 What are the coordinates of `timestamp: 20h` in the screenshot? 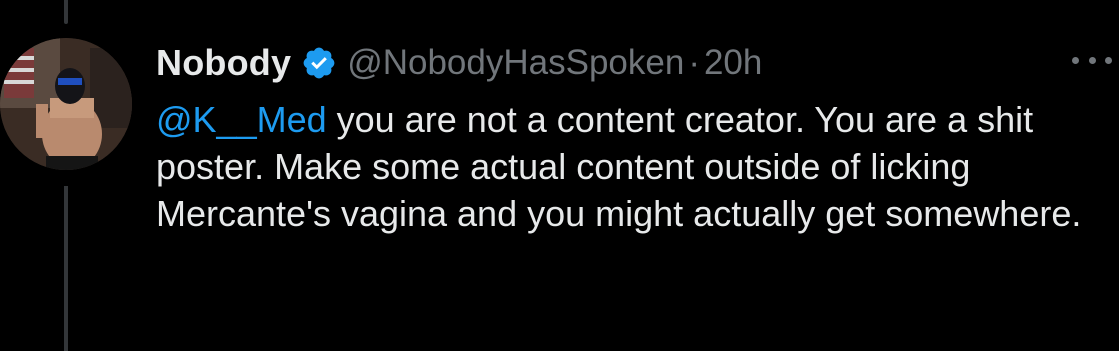 It's located at (733, 63).